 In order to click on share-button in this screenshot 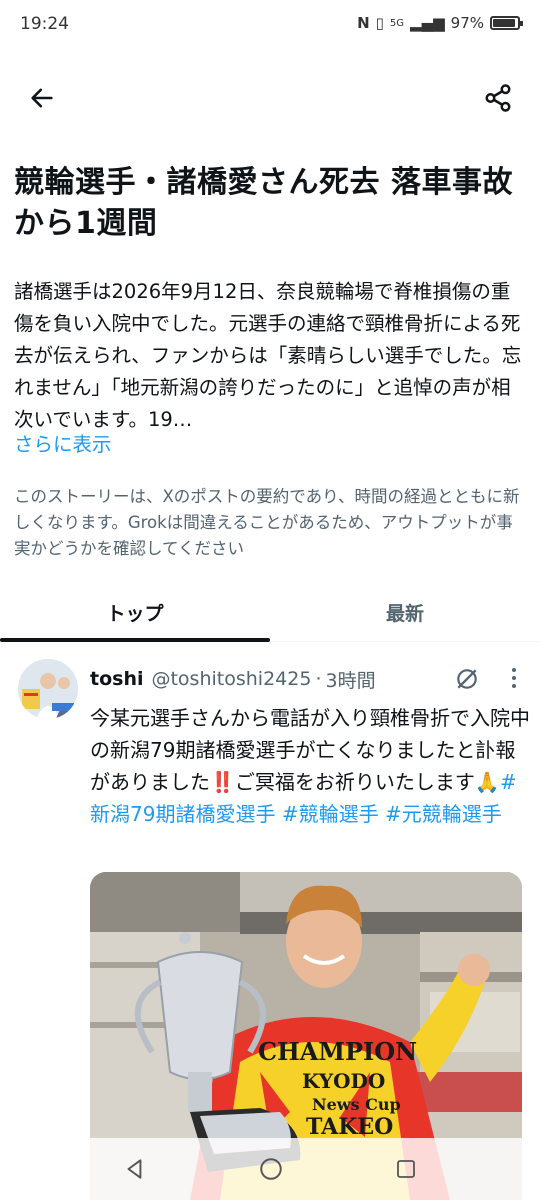, I will do `click(498, 98)`.